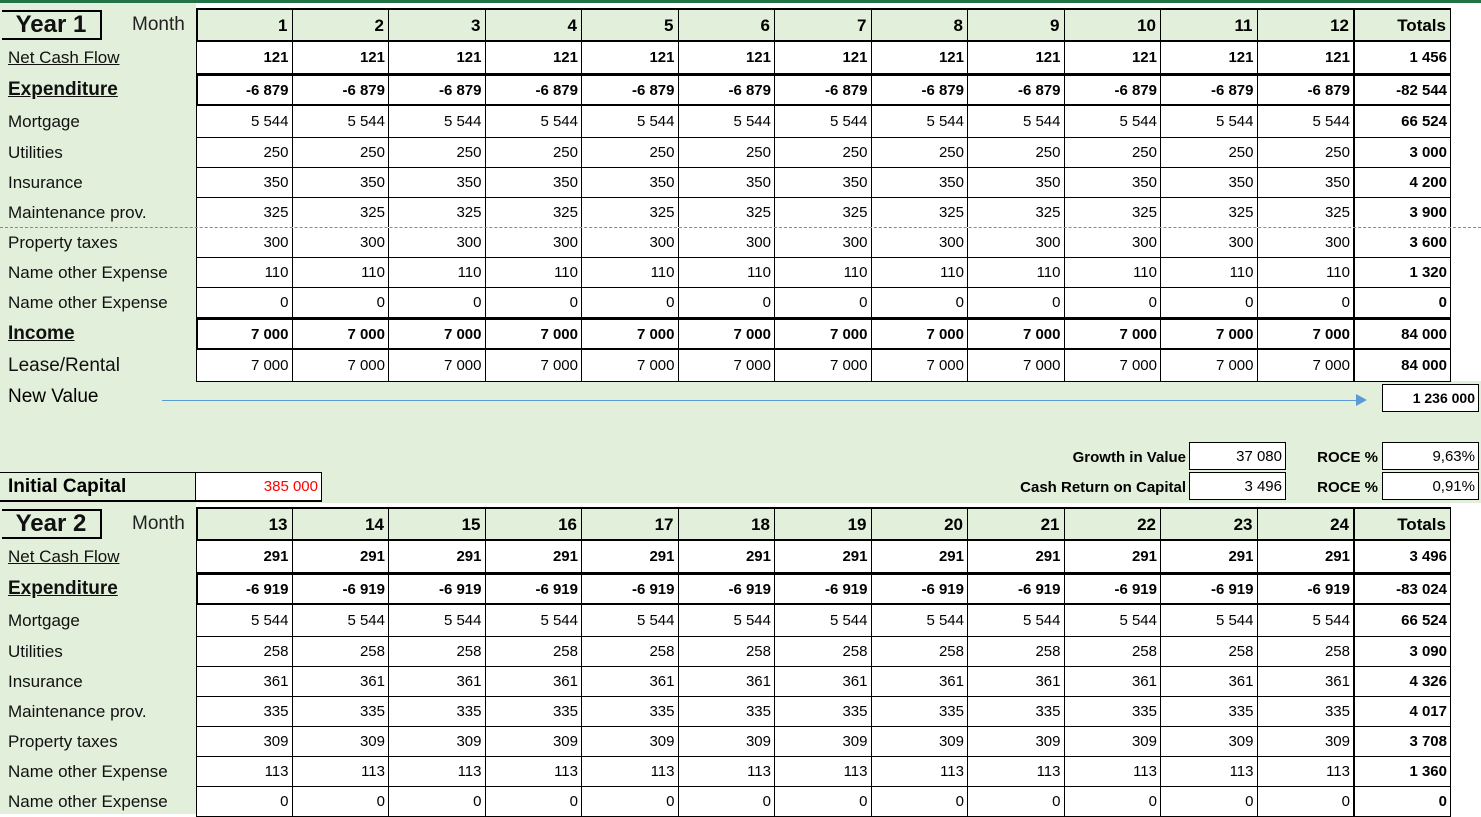 The width and height of the screenshot is (1481, 817). Describe the element at coordinates (1402, 243) in the screenshot. I see `total-cell: 3 600` at that location.